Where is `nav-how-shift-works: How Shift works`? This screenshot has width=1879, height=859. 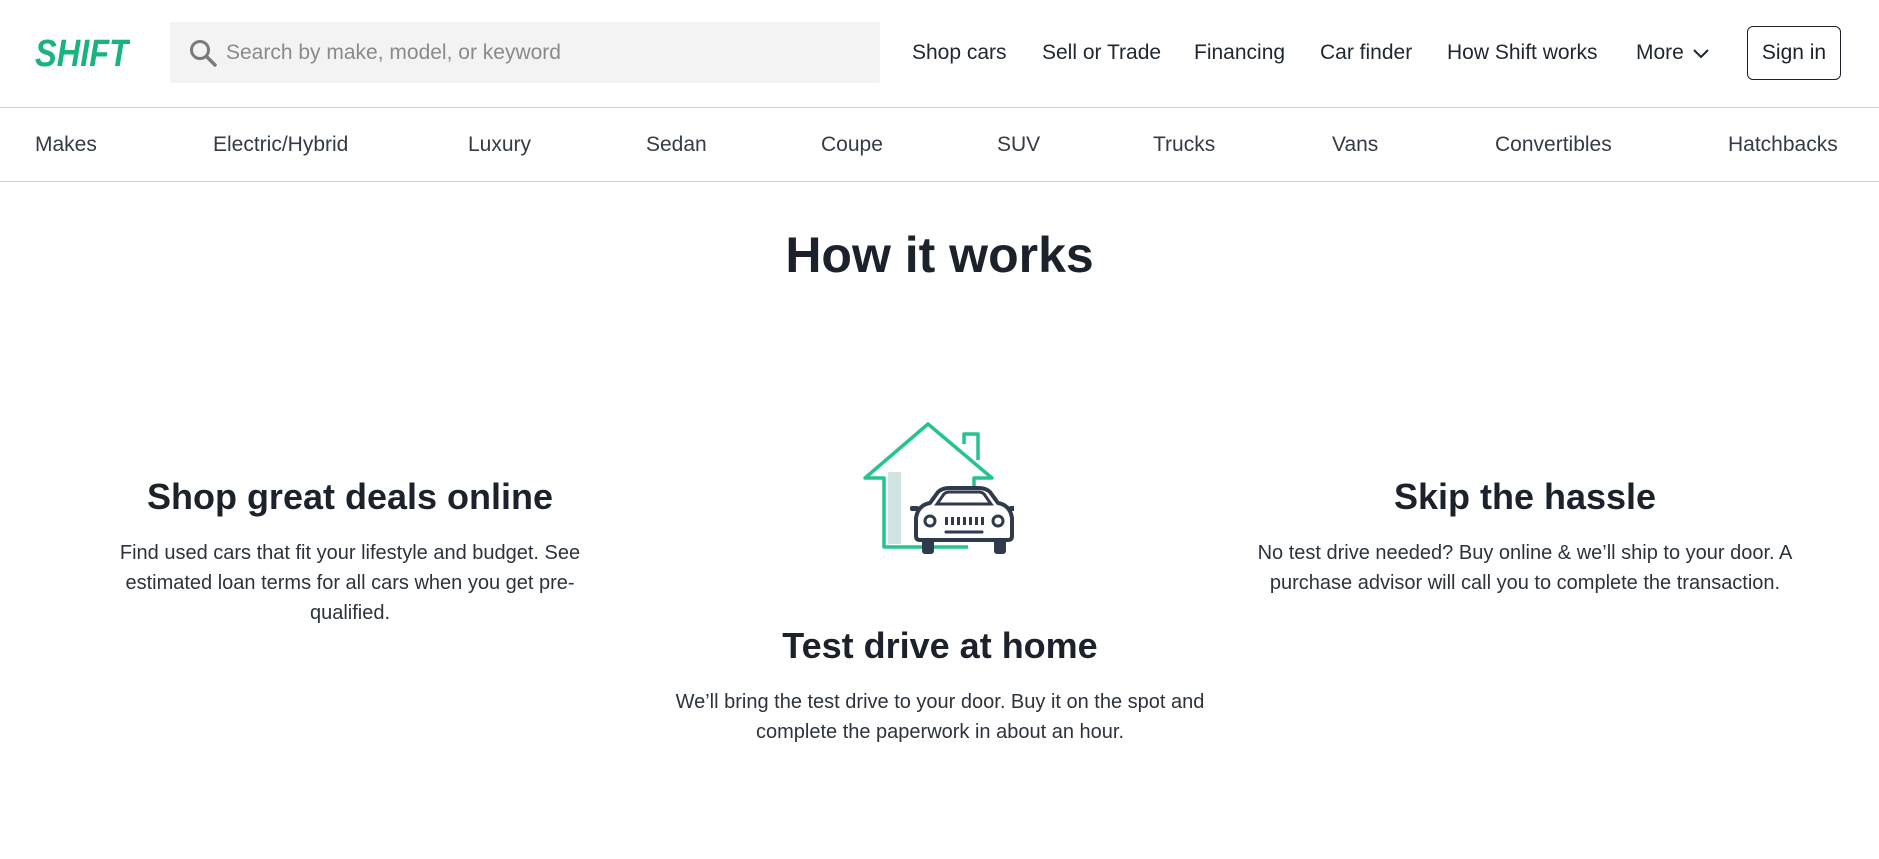
nav-how-shift-works: How Shift works is located at coordinates (1522, 53).